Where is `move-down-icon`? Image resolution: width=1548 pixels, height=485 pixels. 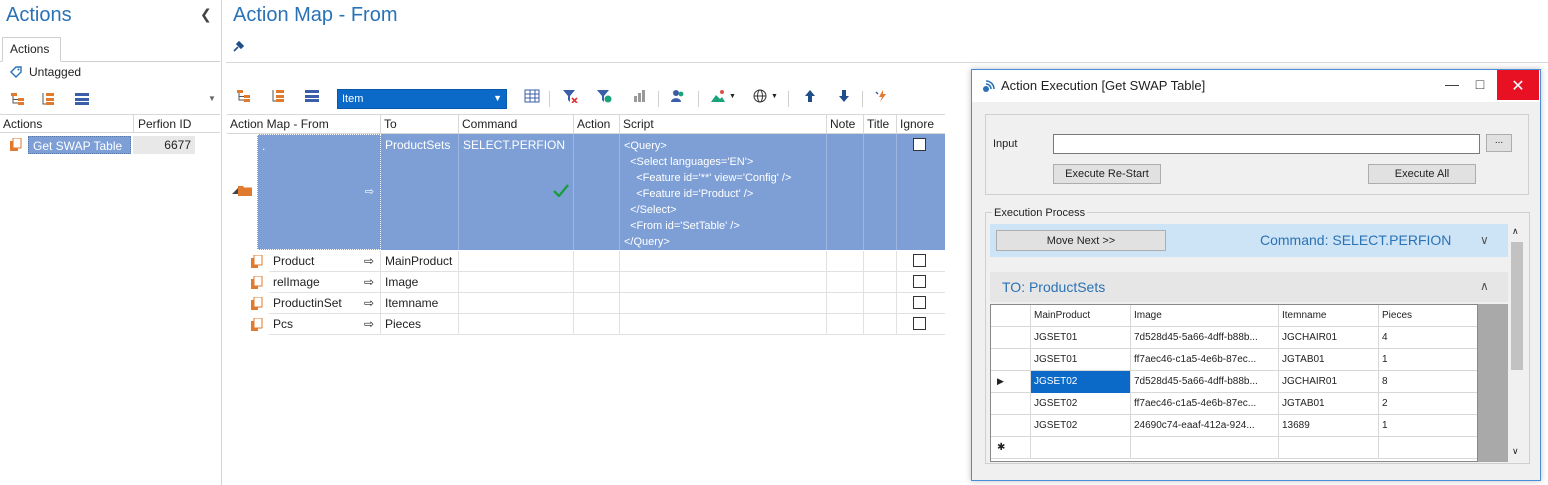 move-down-icon is located at coordinates (844, 96).